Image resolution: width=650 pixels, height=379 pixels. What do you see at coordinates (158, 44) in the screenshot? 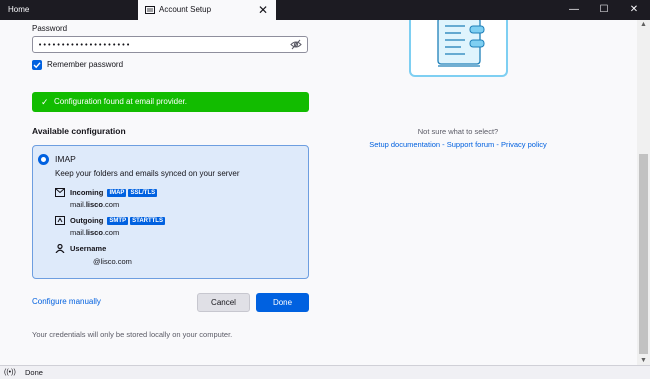
I see `password-input` at bounding box center [158, 44].